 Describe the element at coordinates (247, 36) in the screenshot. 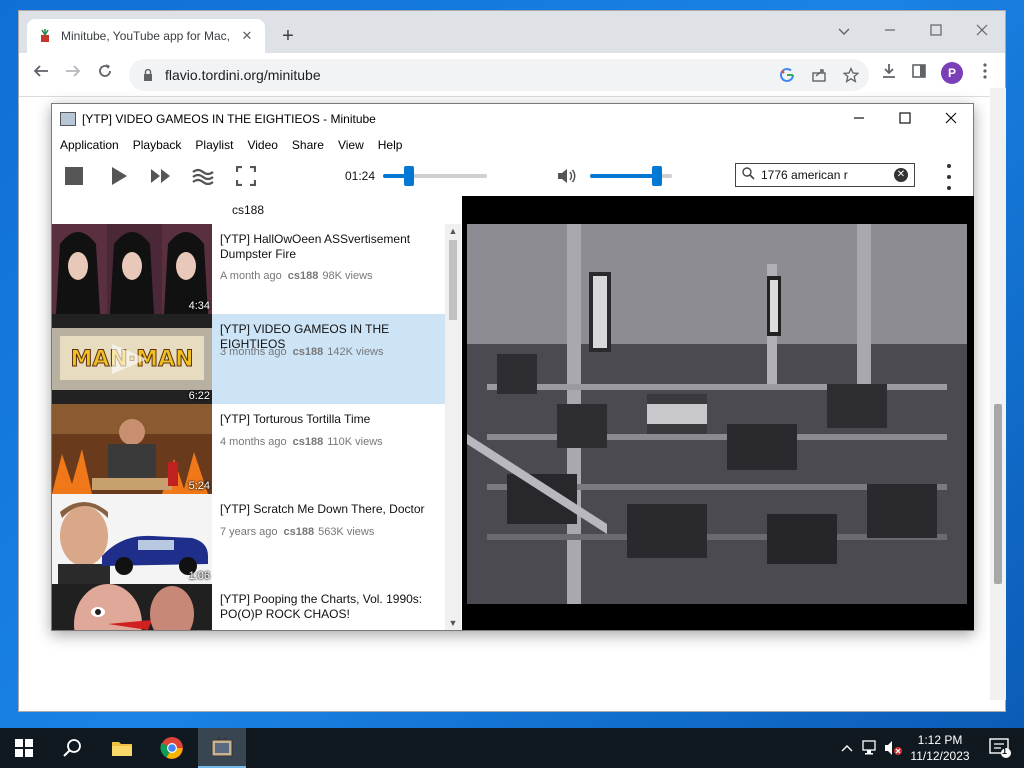

I see `tab-close-icon: ✕` at that location.